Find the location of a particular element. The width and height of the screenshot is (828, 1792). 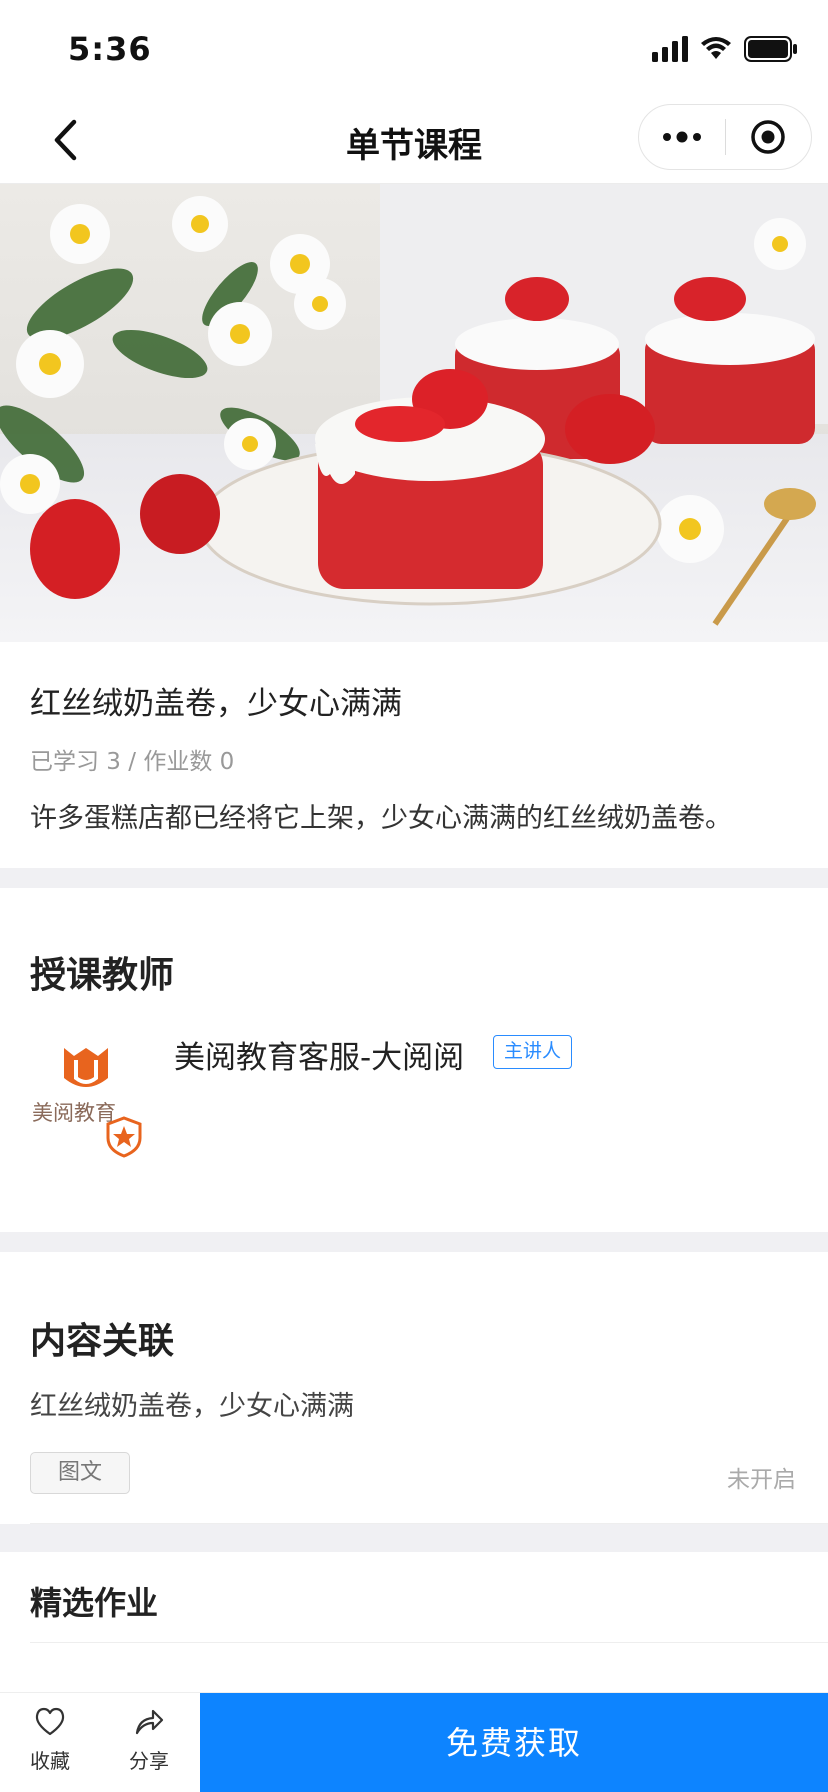

close-mini-program-button is located at coordinates (769, 137).